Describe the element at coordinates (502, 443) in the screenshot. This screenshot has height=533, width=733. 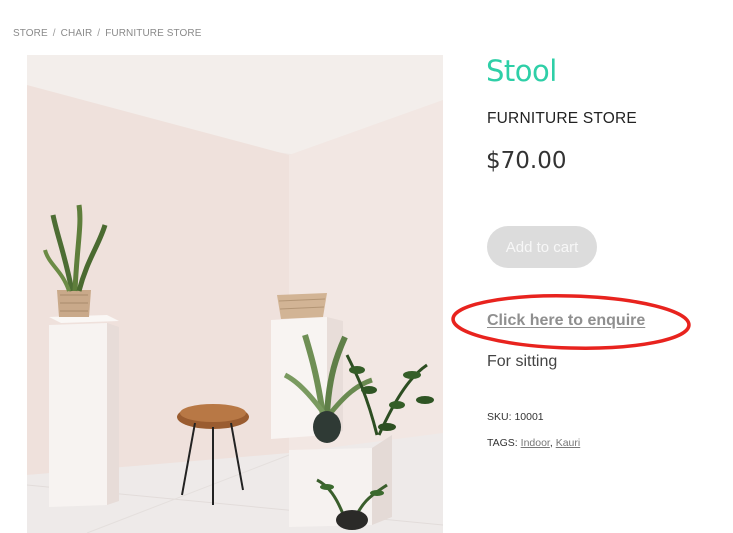
I see `tags-label: TAGS:` at that location.